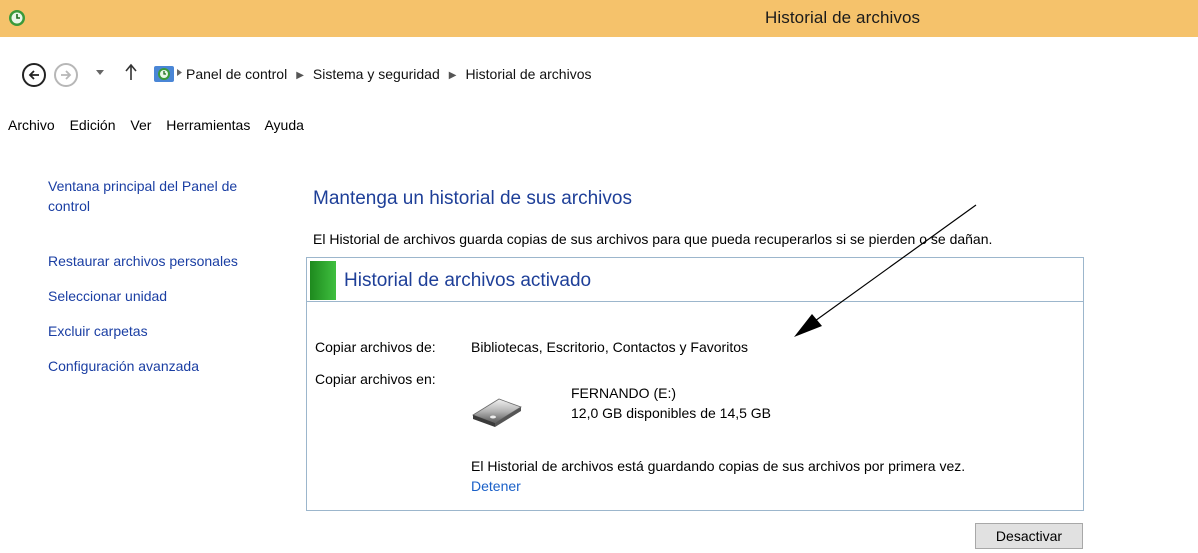 This screenshot has width=1198, height=553. Describe the element at coordinates (497, 412) in the screenshot. I see `usb-drive-icon` at that location.